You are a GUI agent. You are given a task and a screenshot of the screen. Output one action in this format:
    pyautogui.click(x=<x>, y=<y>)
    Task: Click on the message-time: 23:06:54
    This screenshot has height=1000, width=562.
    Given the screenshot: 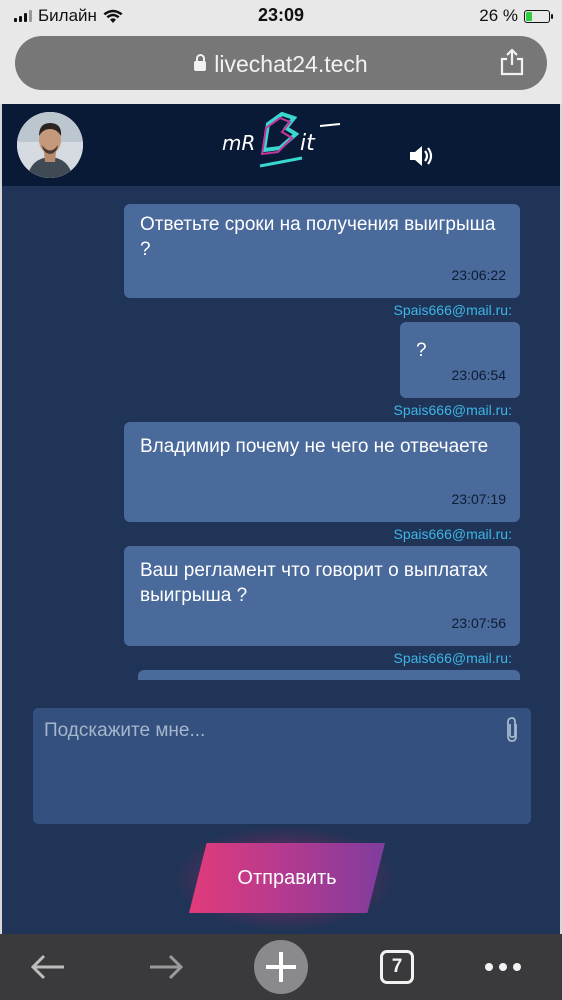 What is the action you would take?
    pyautogui.click(x=479, y=375)
    